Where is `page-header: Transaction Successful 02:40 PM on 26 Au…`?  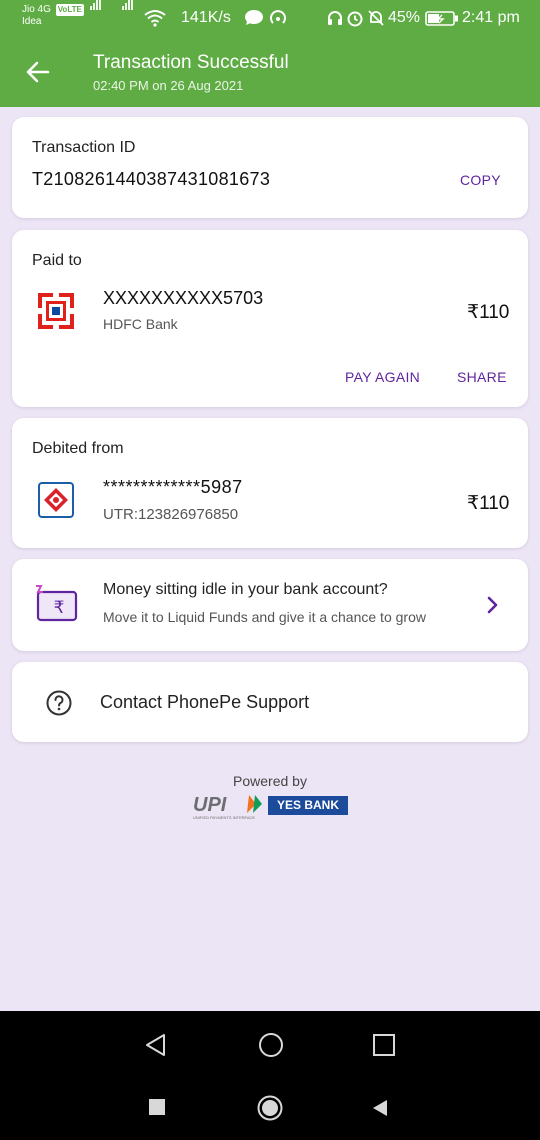 page-header: Transaction Successful 02:40 PM on 26 Au… is located at coordinates (270, 72).